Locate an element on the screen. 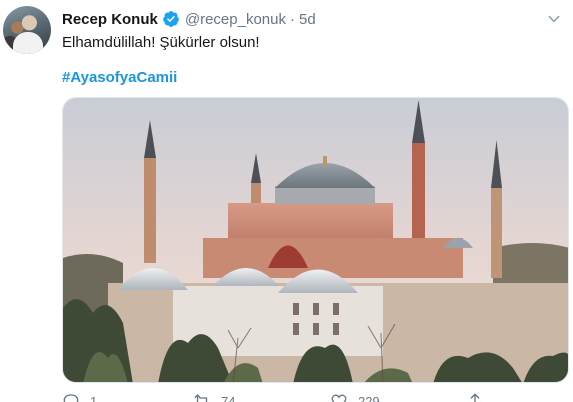 The image size is (573, 402). like-button: 229 is located at coordinates (355, 397).